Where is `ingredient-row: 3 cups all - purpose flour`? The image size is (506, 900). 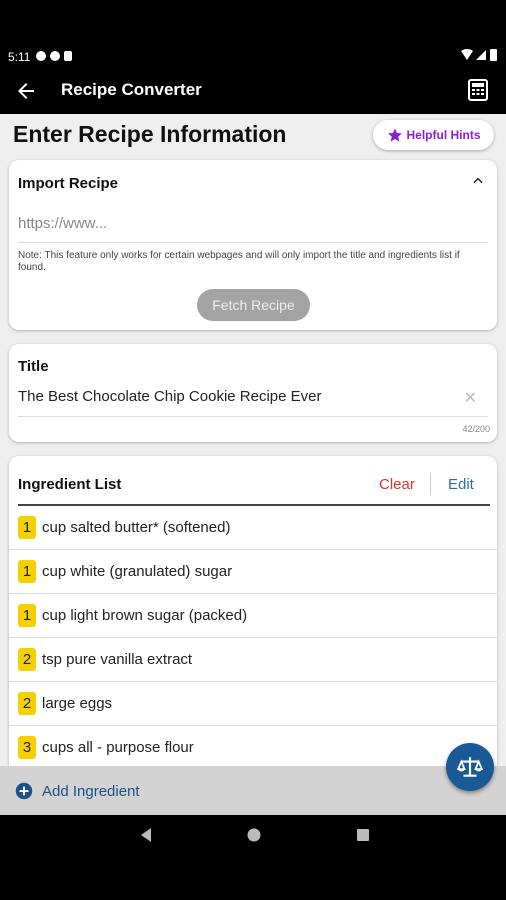 ingredient-row: 3 cups all - purpose flour is located at coordinates (253, 748).